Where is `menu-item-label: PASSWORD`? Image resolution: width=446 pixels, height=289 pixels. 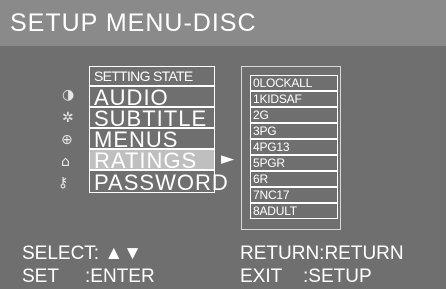
menu-item-label: PASSWORD is located at coordinates (161, 182).